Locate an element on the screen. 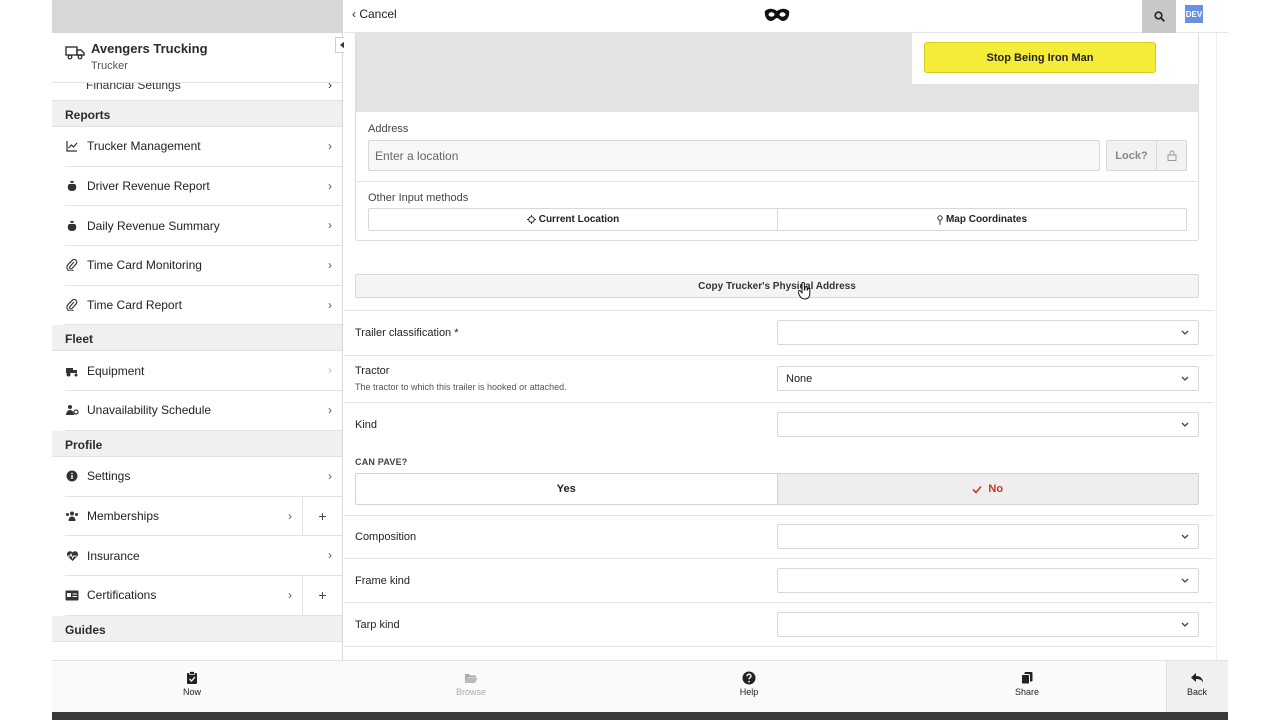  reply-arrow-icon is located at coordinates (1197, 678).